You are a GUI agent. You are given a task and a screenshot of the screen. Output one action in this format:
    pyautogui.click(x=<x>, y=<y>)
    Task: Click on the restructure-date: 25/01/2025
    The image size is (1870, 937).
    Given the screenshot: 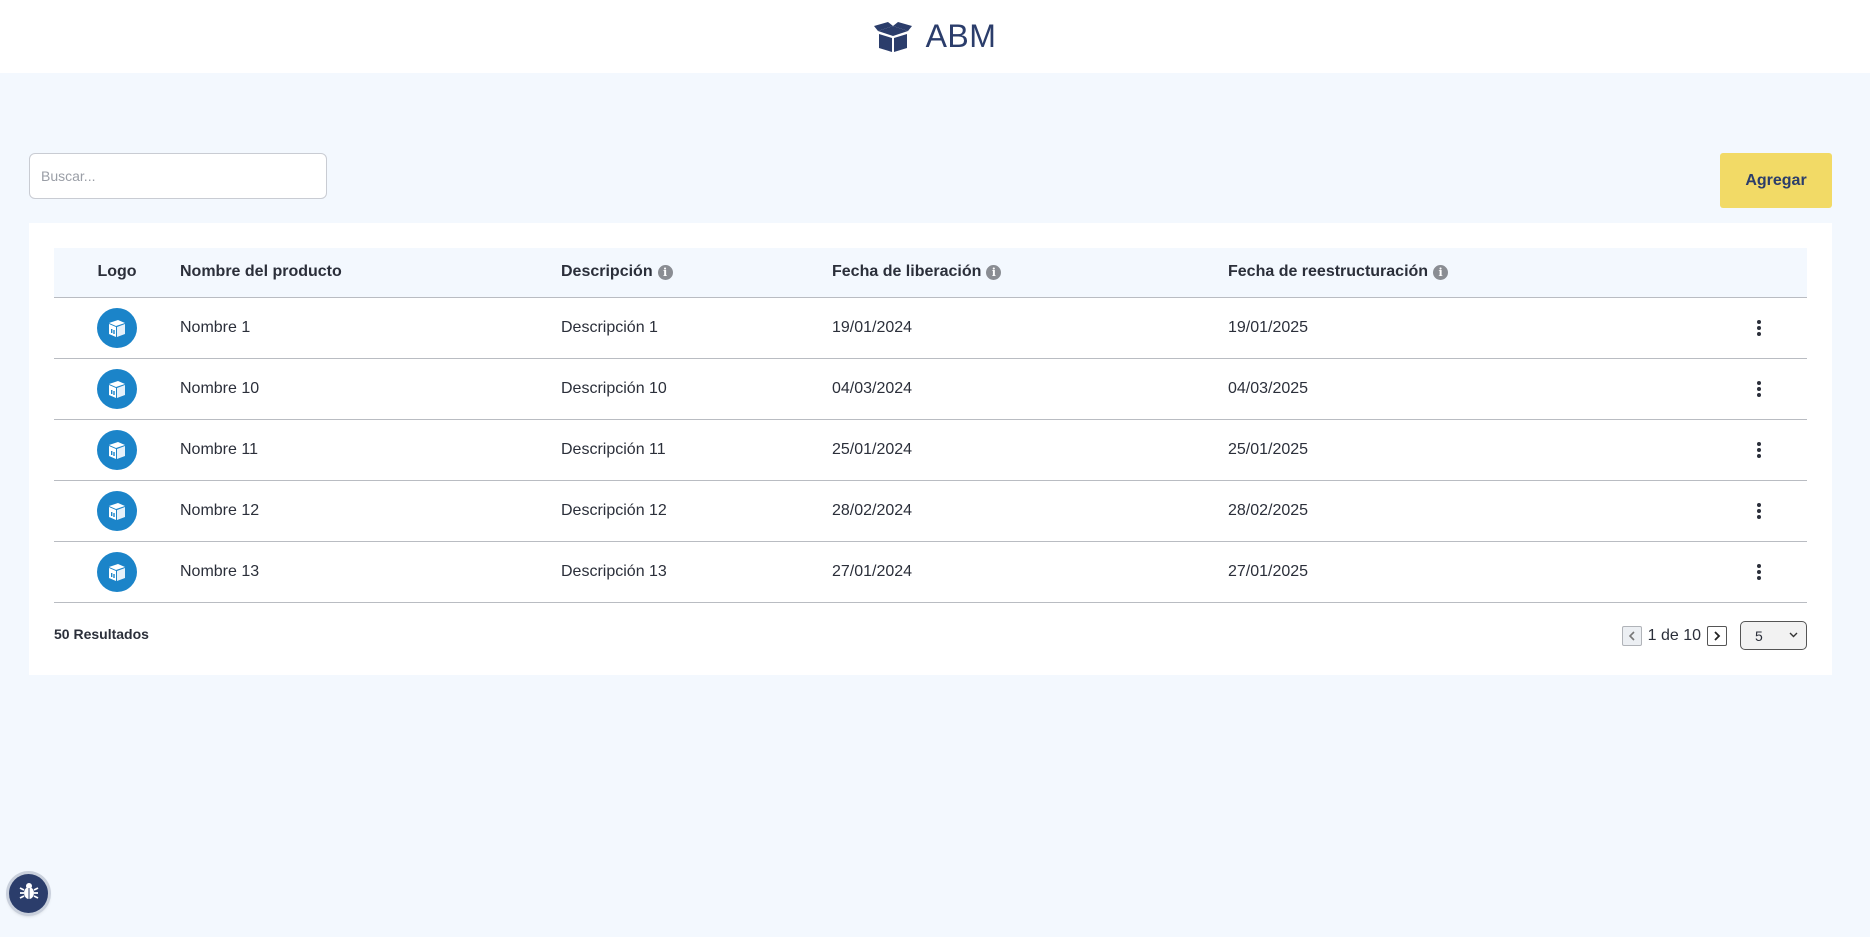 What is the action you would take?
    pyautogui.click(x=1473, y=450)
    